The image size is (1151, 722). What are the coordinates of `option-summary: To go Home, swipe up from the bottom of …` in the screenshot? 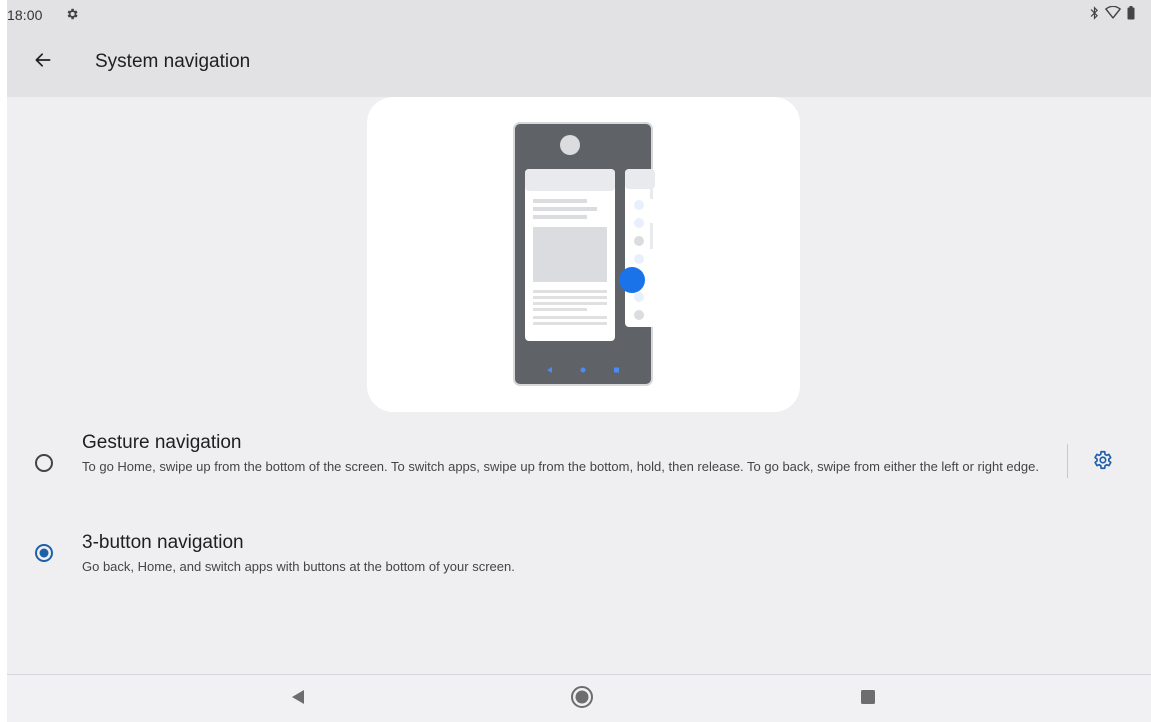 It's located at (560, 466).